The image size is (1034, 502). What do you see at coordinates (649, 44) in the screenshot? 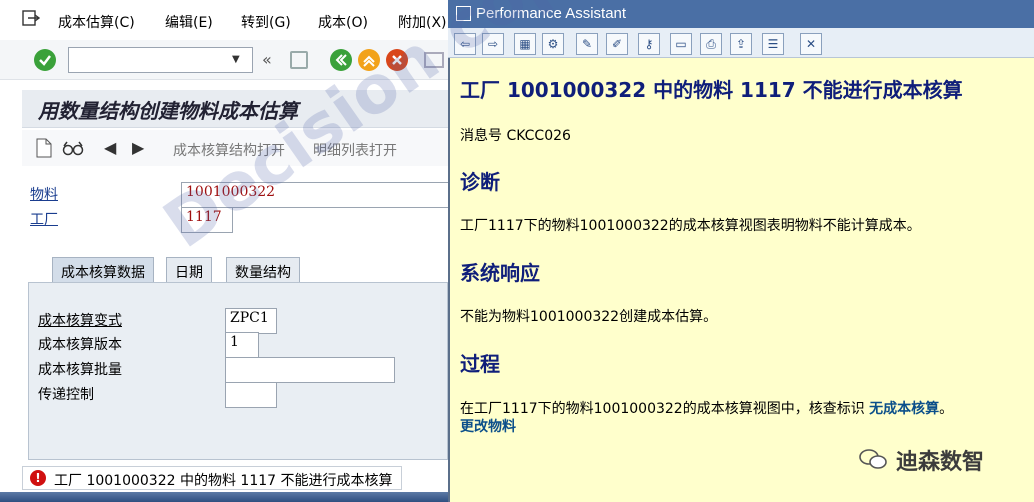
I see `pa-key-icon: ⚷` at bounding box center [649, 44].